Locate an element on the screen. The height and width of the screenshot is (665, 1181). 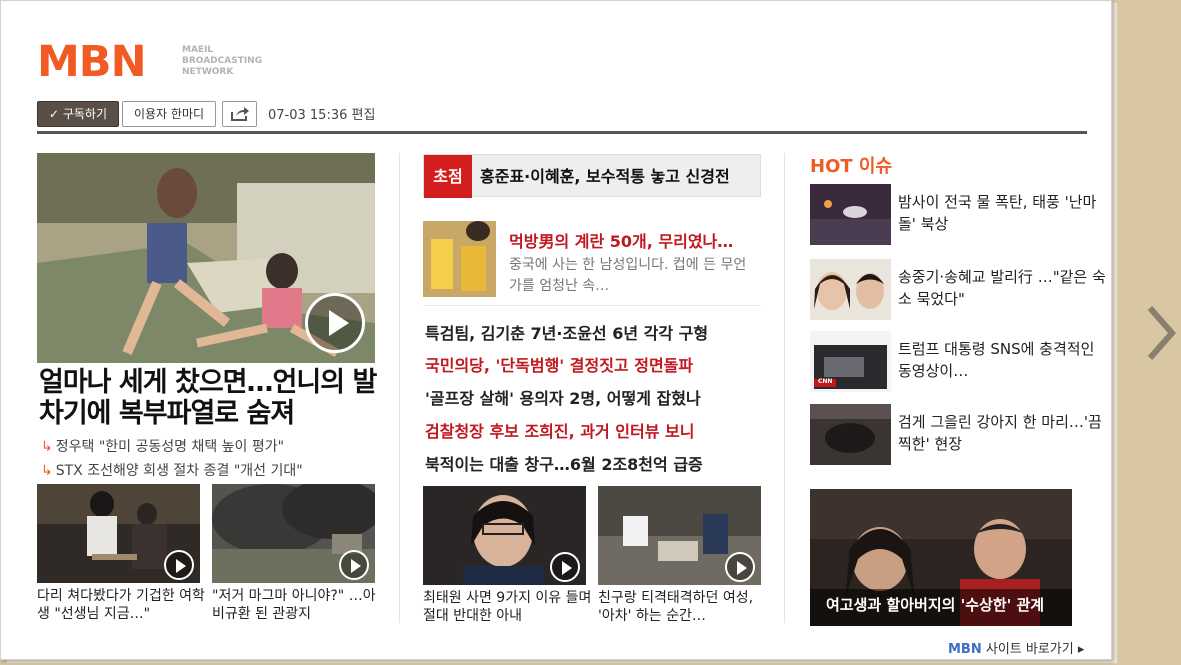
cnn-label: CNN is located at coordinates (825, 381).